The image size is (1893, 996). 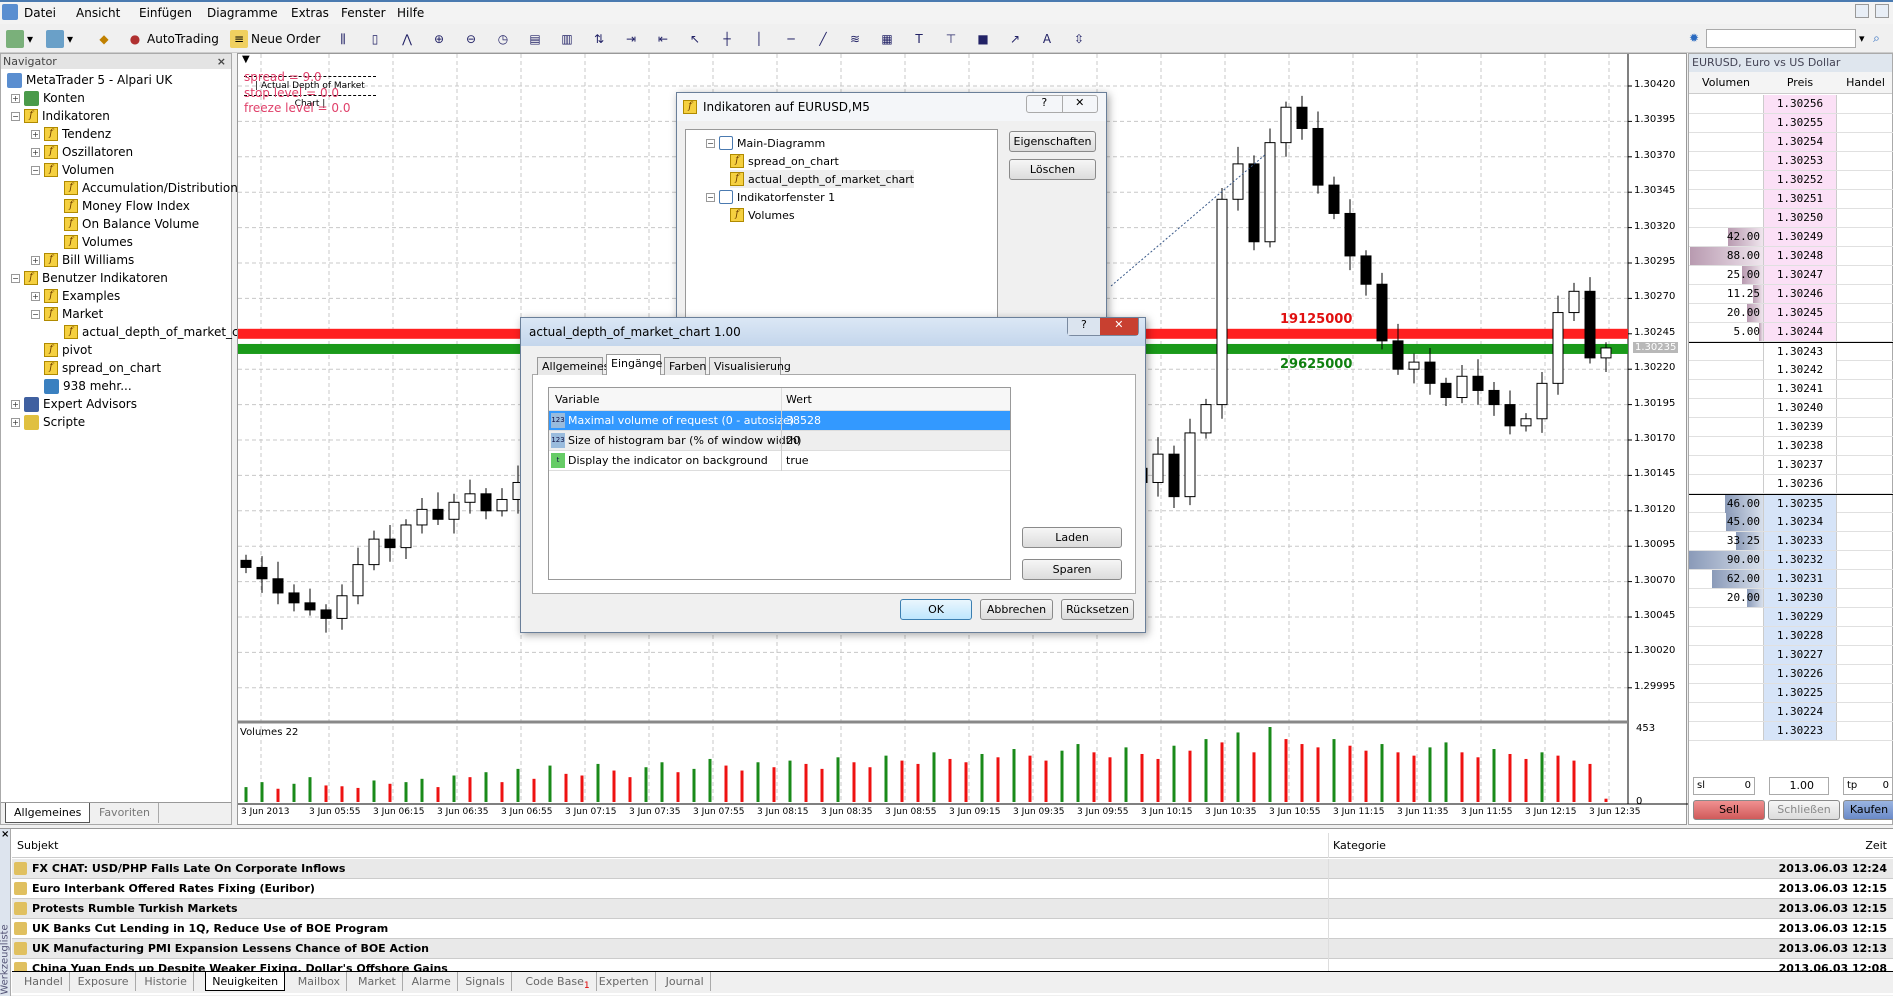 What do you see at coordinates (822, 179) in the screenshot?
I see `indicator-tree-item: f actual_depth_of_market_chart` at bounding box center [822, 179].